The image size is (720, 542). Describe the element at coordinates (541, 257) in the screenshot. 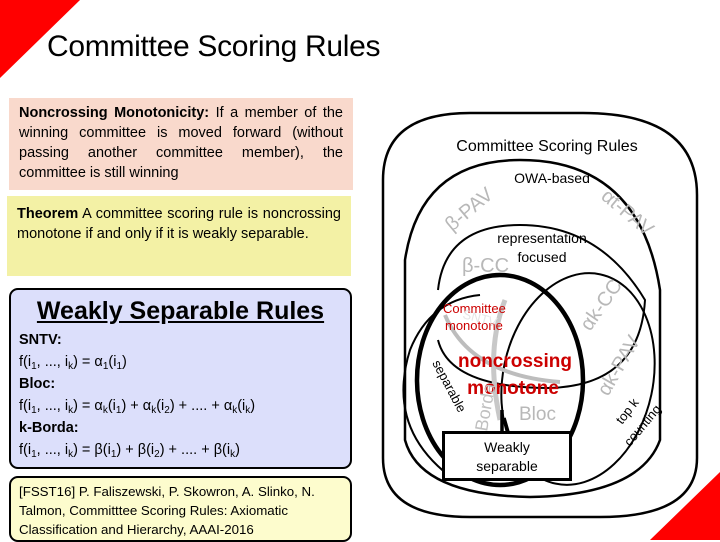

I see `label-focused: focused` at that location.